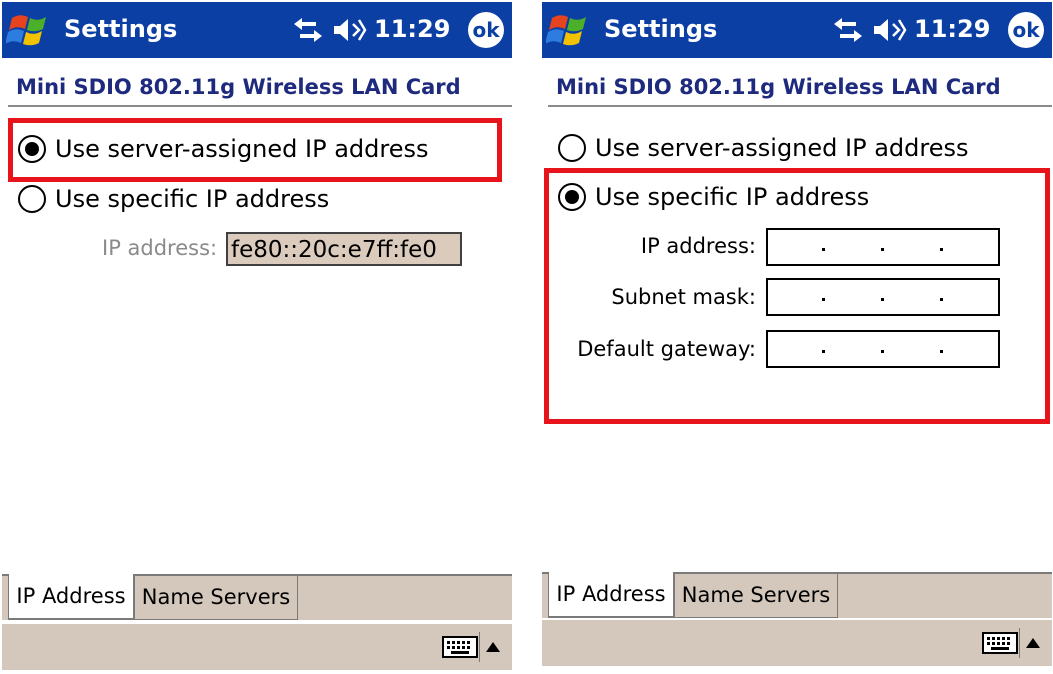 The image size is (1053, 674). Describe the element at coordinates (344, 249) in the screenshot. I see `ip-address-field: fe80::20c:e7ff:fe0` at that location.